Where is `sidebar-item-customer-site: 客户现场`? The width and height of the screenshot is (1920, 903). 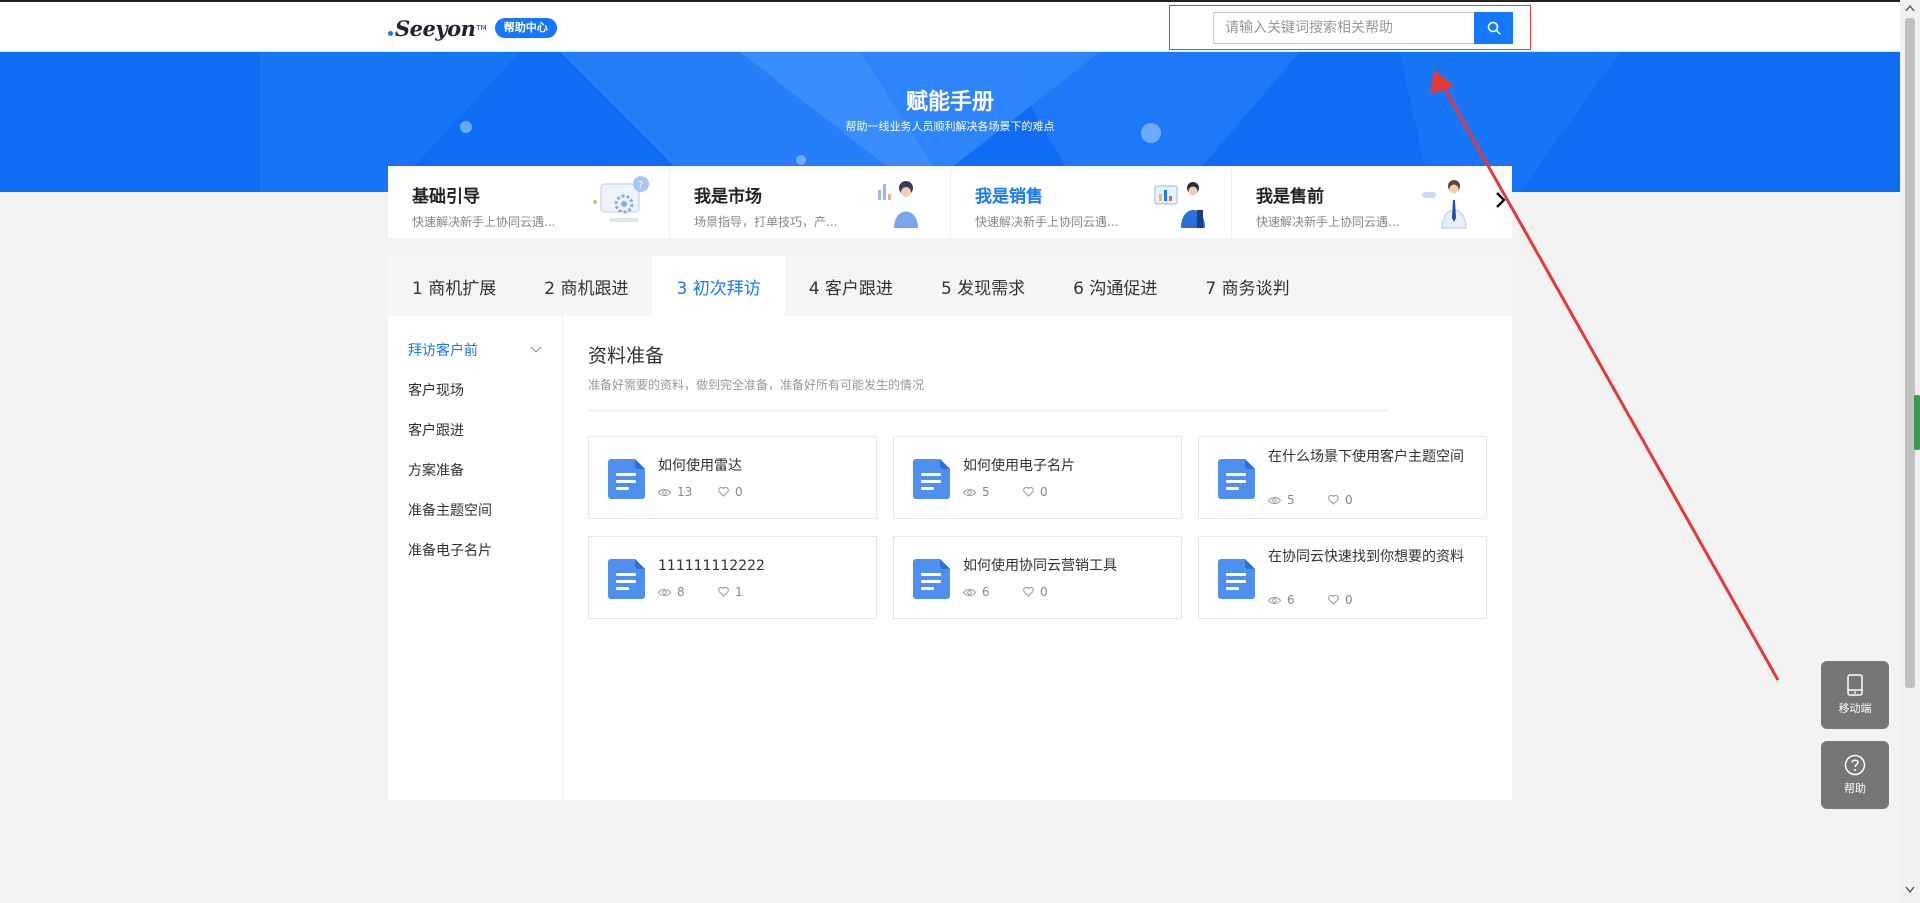
sidebar-item-customer-site: 客户现场 is located at coordinates (475, 390).